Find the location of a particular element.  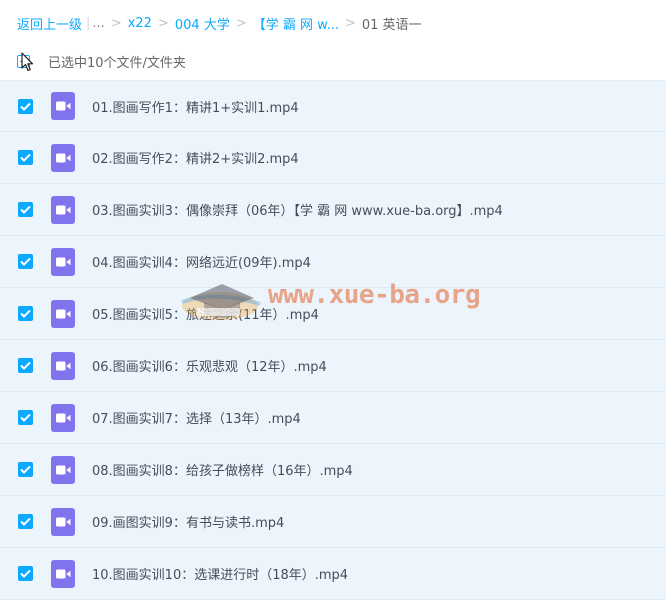

breadcrumb-item-x22: x22 is located at coordinates (140, 23).